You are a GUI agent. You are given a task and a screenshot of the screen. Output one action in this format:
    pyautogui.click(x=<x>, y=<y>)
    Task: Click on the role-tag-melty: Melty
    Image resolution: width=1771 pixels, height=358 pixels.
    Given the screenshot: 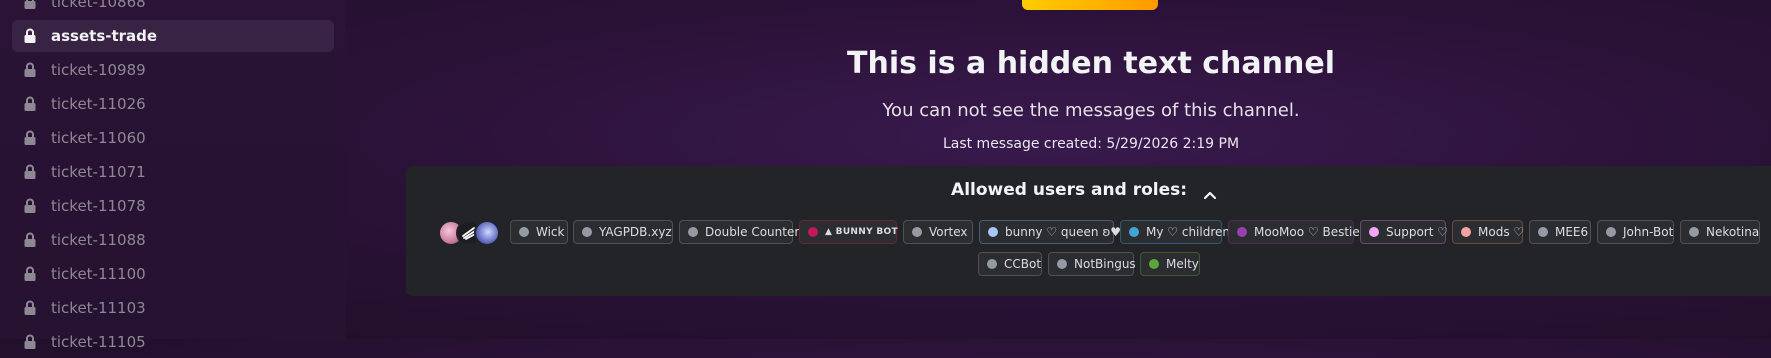 What is the action you would take?
    pyautogui.click(x=1170, y=264)
    